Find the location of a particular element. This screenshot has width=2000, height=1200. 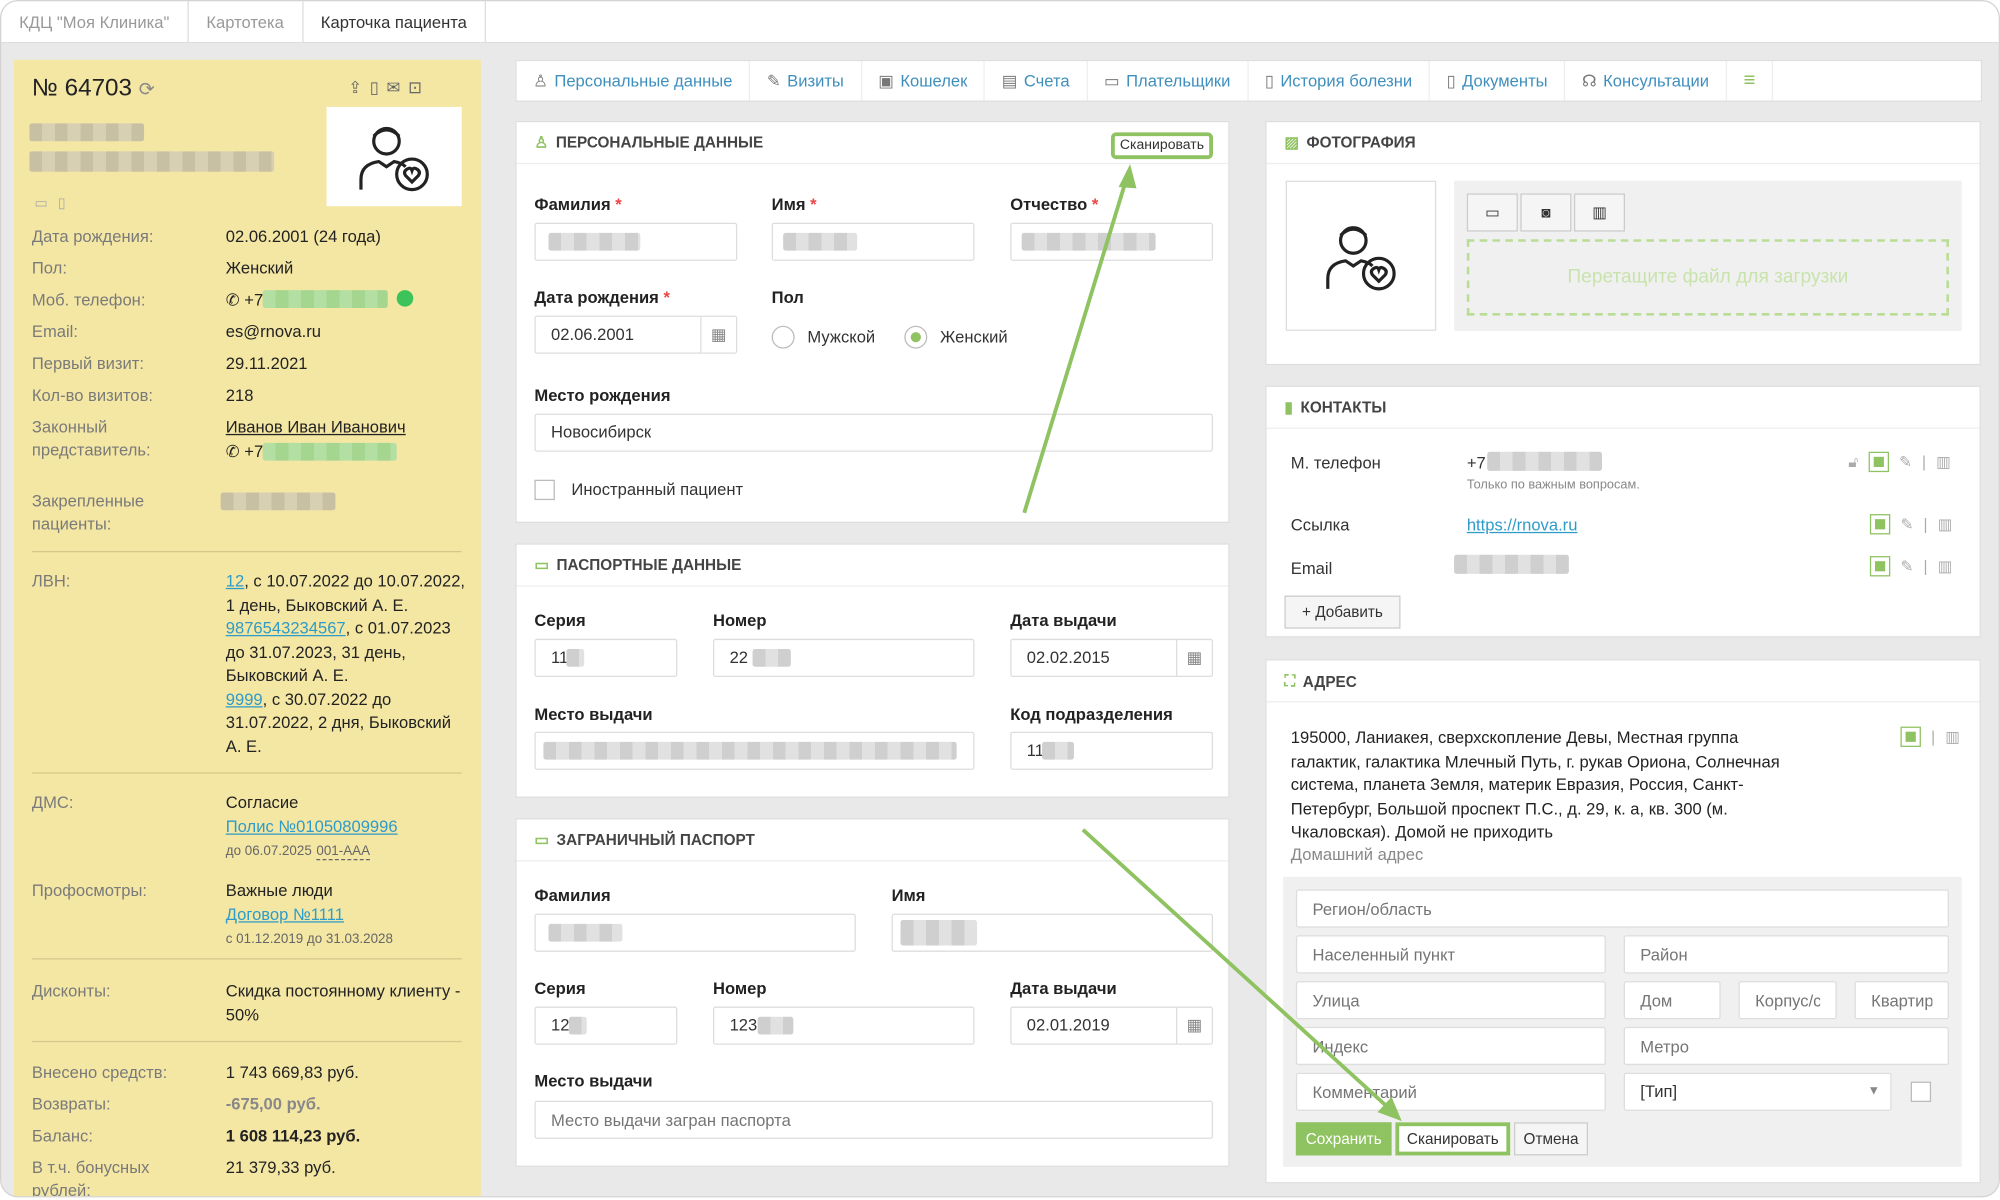

contact-email-label: Email is located at coordinates (1311, 568).